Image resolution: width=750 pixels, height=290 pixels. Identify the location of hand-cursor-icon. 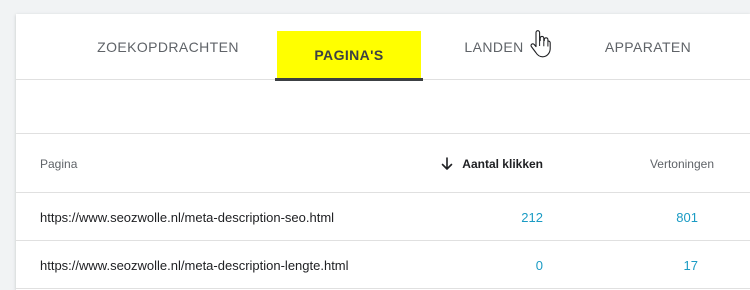
(540, 44).